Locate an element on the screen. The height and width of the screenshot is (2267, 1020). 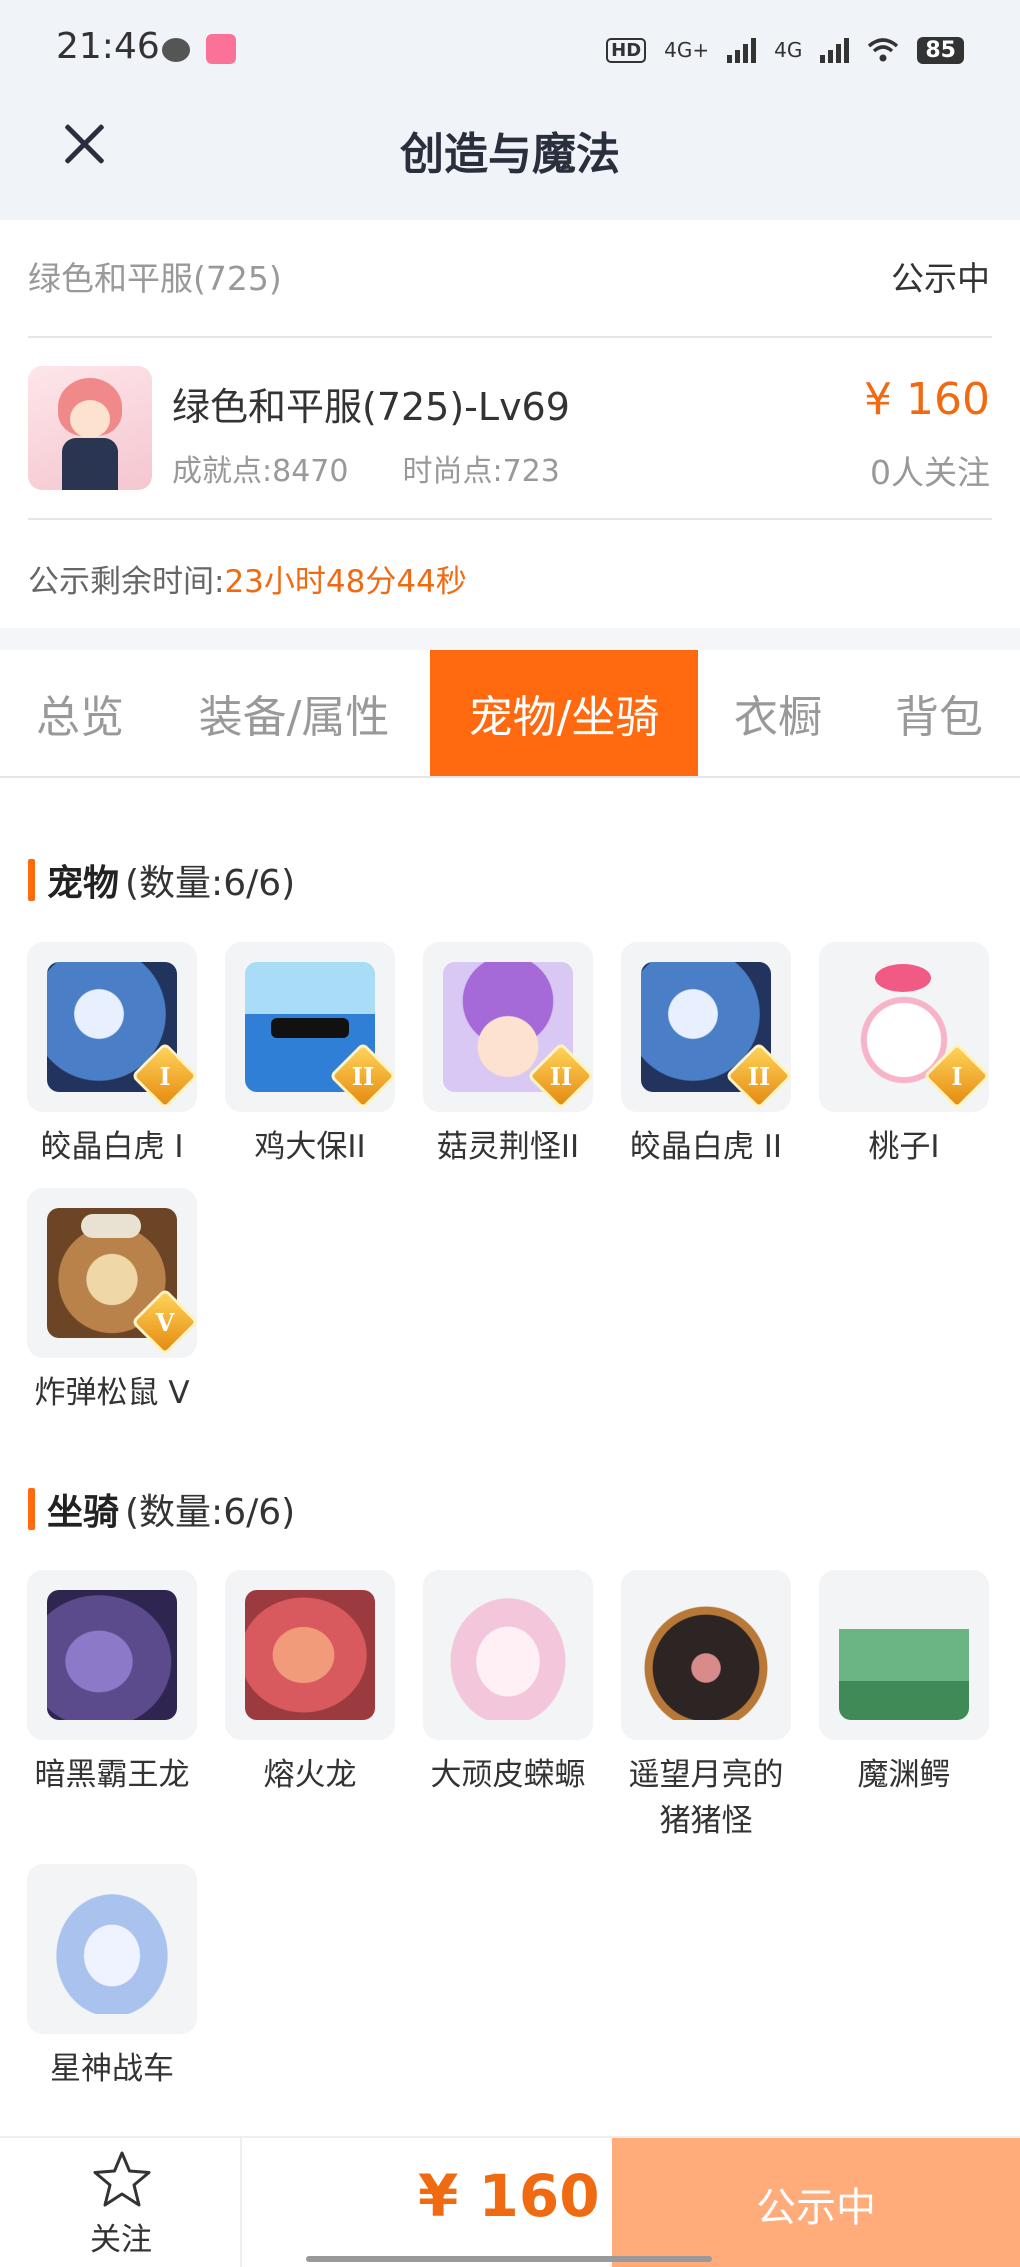
listing-server-name: 绿色和平服(725) is located at coordinates (155, 278).